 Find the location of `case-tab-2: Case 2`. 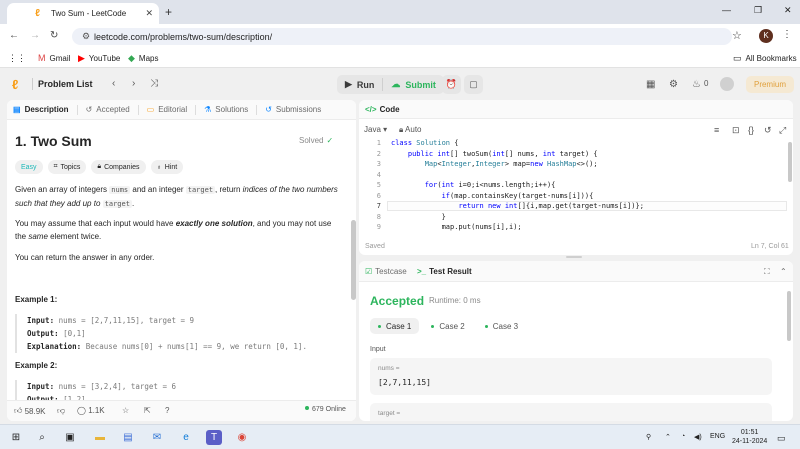

case-tab-2: Case 2 is located at coordinates (447, 326).